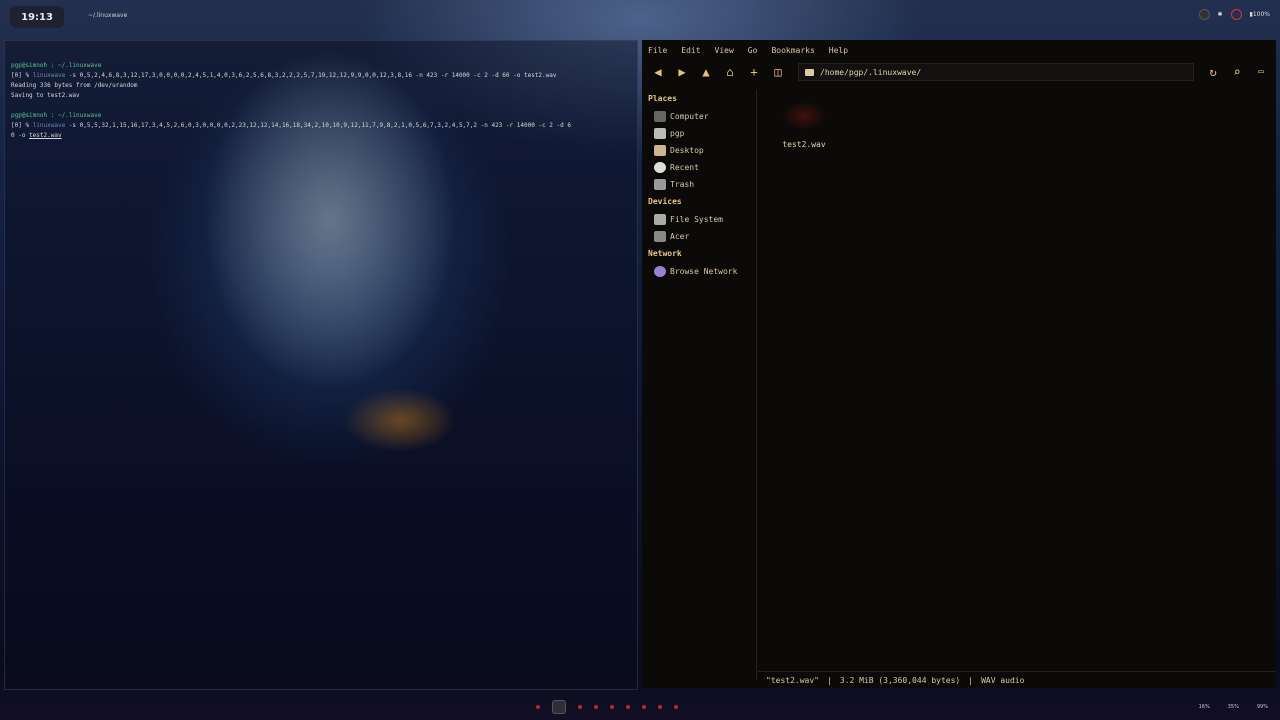 This screenshot has width=1280, height=720. Describe the element at coordinates (690, 50) in the screenshot. I see `menu-edit: Edit` at that location.